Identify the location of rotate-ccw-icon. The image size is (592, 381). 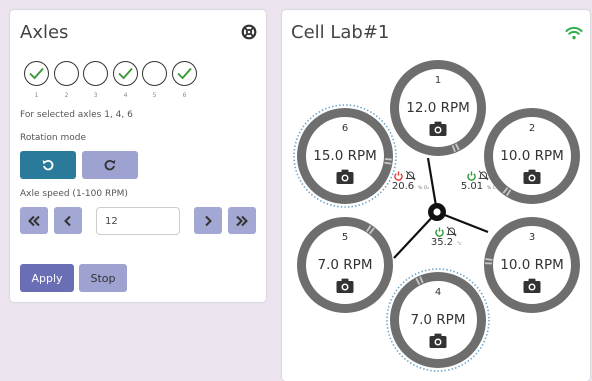
(48, 165).